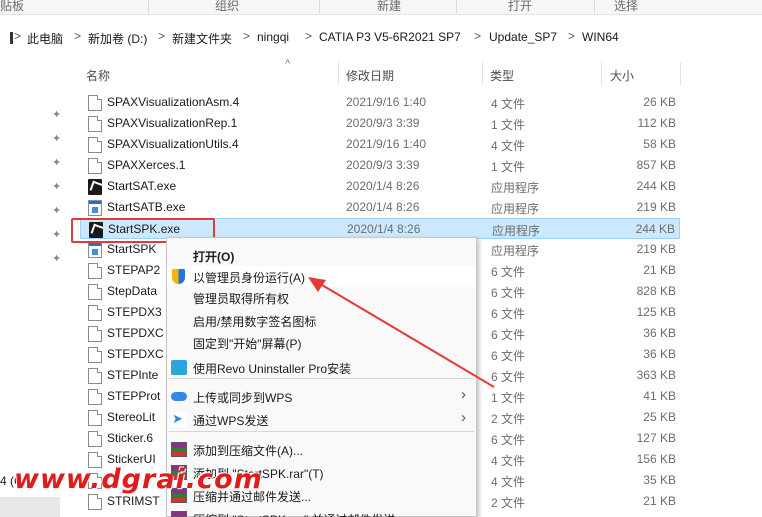 This screenshot has height=517, width=762. Describe the element at coordinates (146, 165) in the screenshot. I see `file-name: SPAXXerces.1` at that location.